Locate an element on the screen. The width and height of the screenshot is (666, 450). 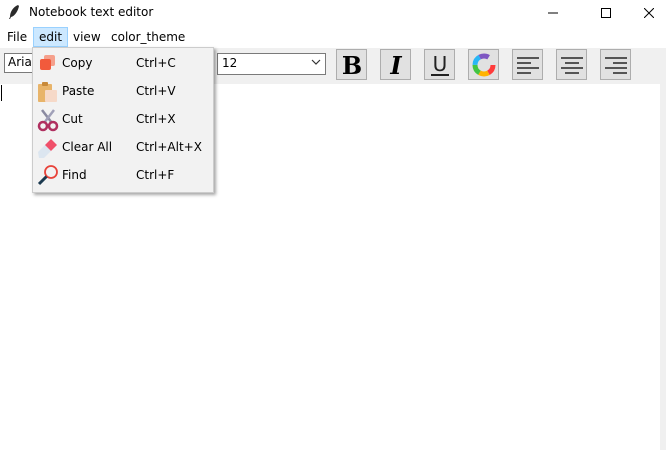
copy-icon is located at coordinates (47, 62).